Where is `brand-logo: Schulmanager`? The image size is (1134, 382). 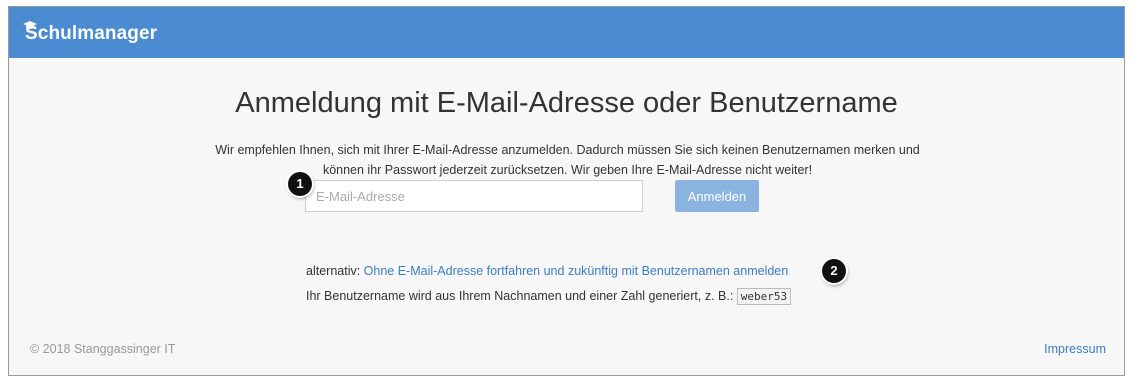
brand-logo: Schulmanager is located at coordinates (90, 33).